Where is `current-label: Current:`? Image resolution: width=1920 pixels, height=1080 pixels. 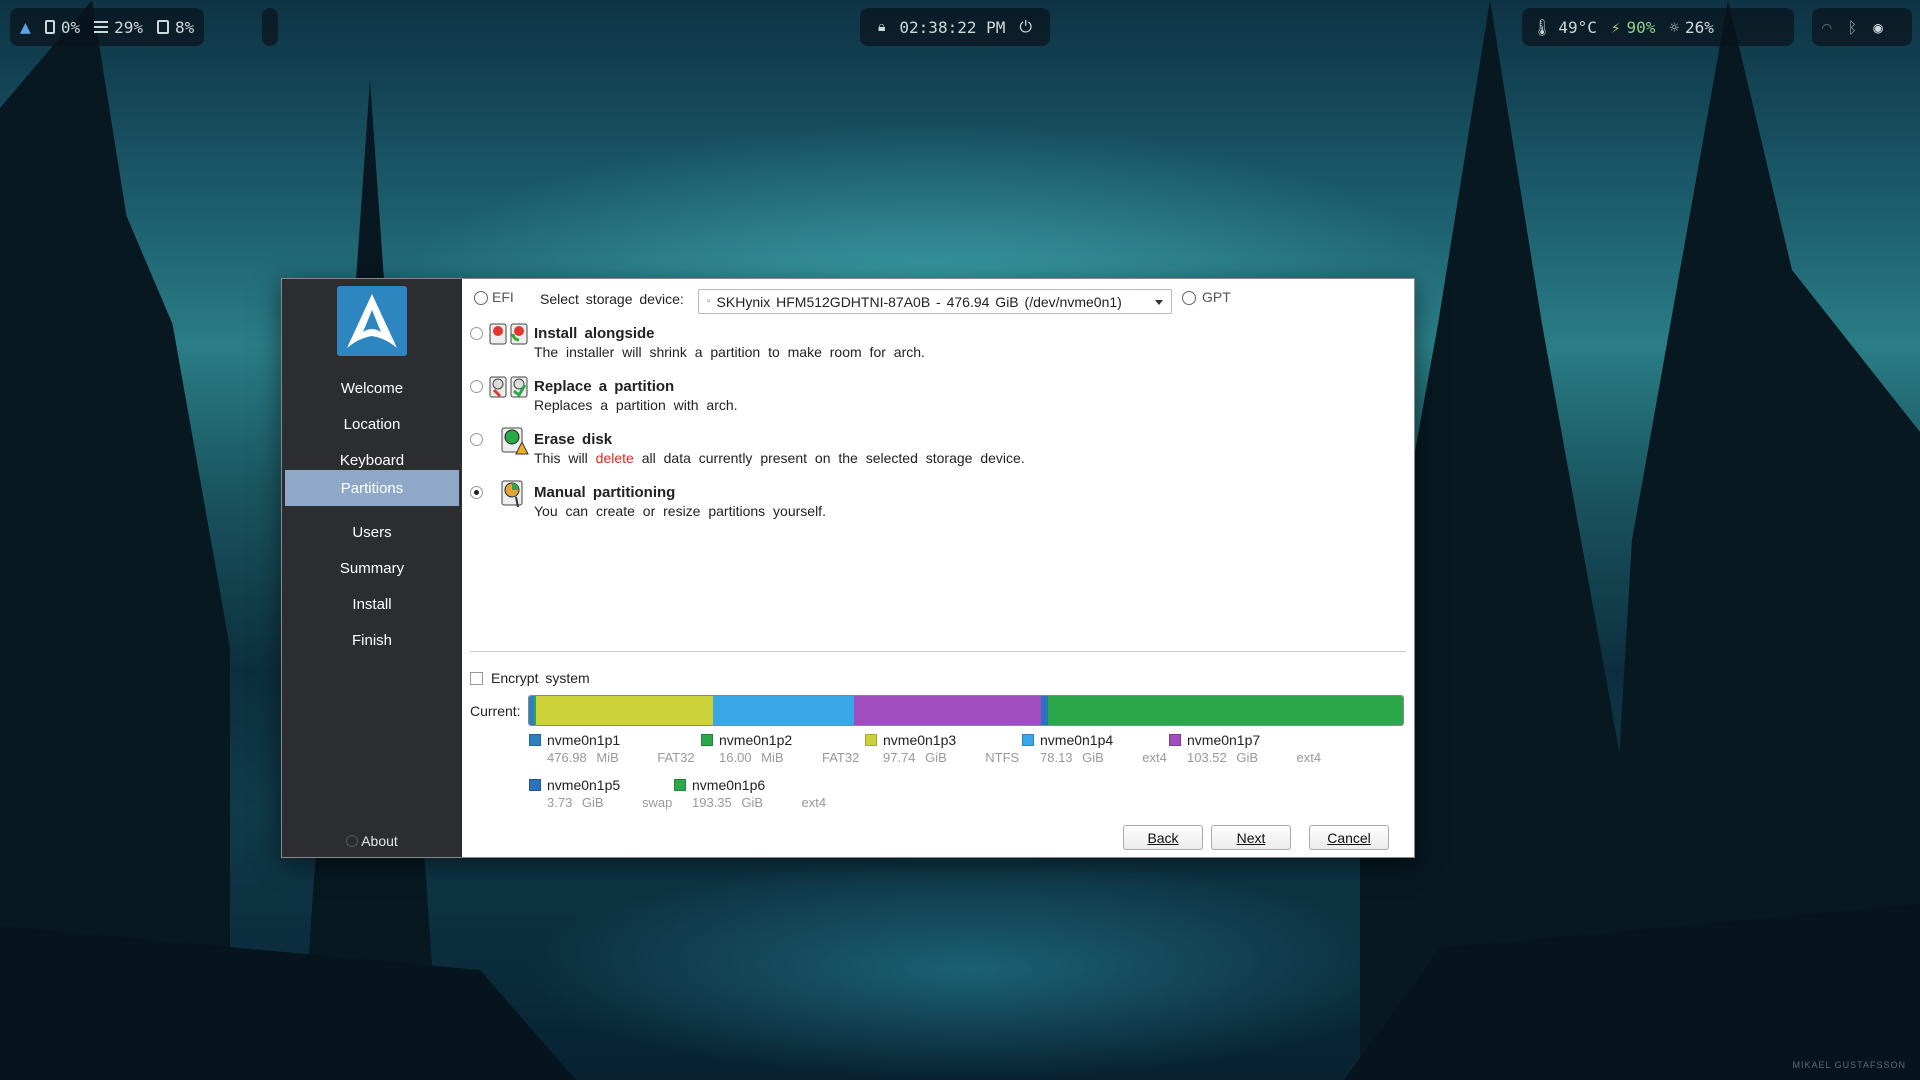 current-label: Current: is located at coordinates (495, 711).